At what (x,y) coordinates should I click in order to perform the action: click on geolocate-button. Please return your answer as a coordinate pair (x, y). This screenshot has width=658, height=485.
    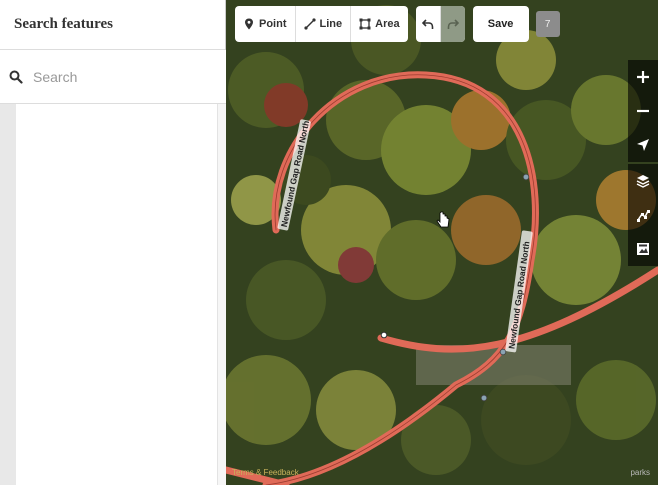
    Looking at the image, I should click on (643, 145).